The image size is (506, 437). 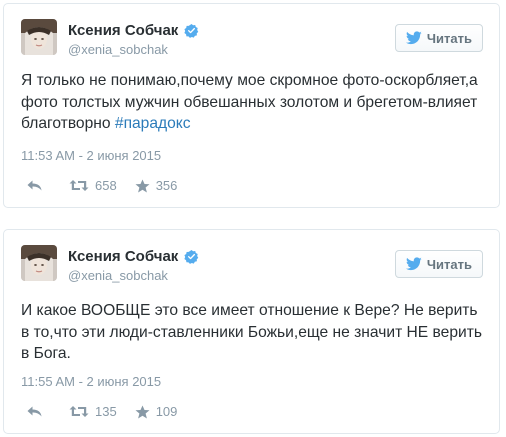 I want to click on retweet-button: 135, so click(x=93, y=411).